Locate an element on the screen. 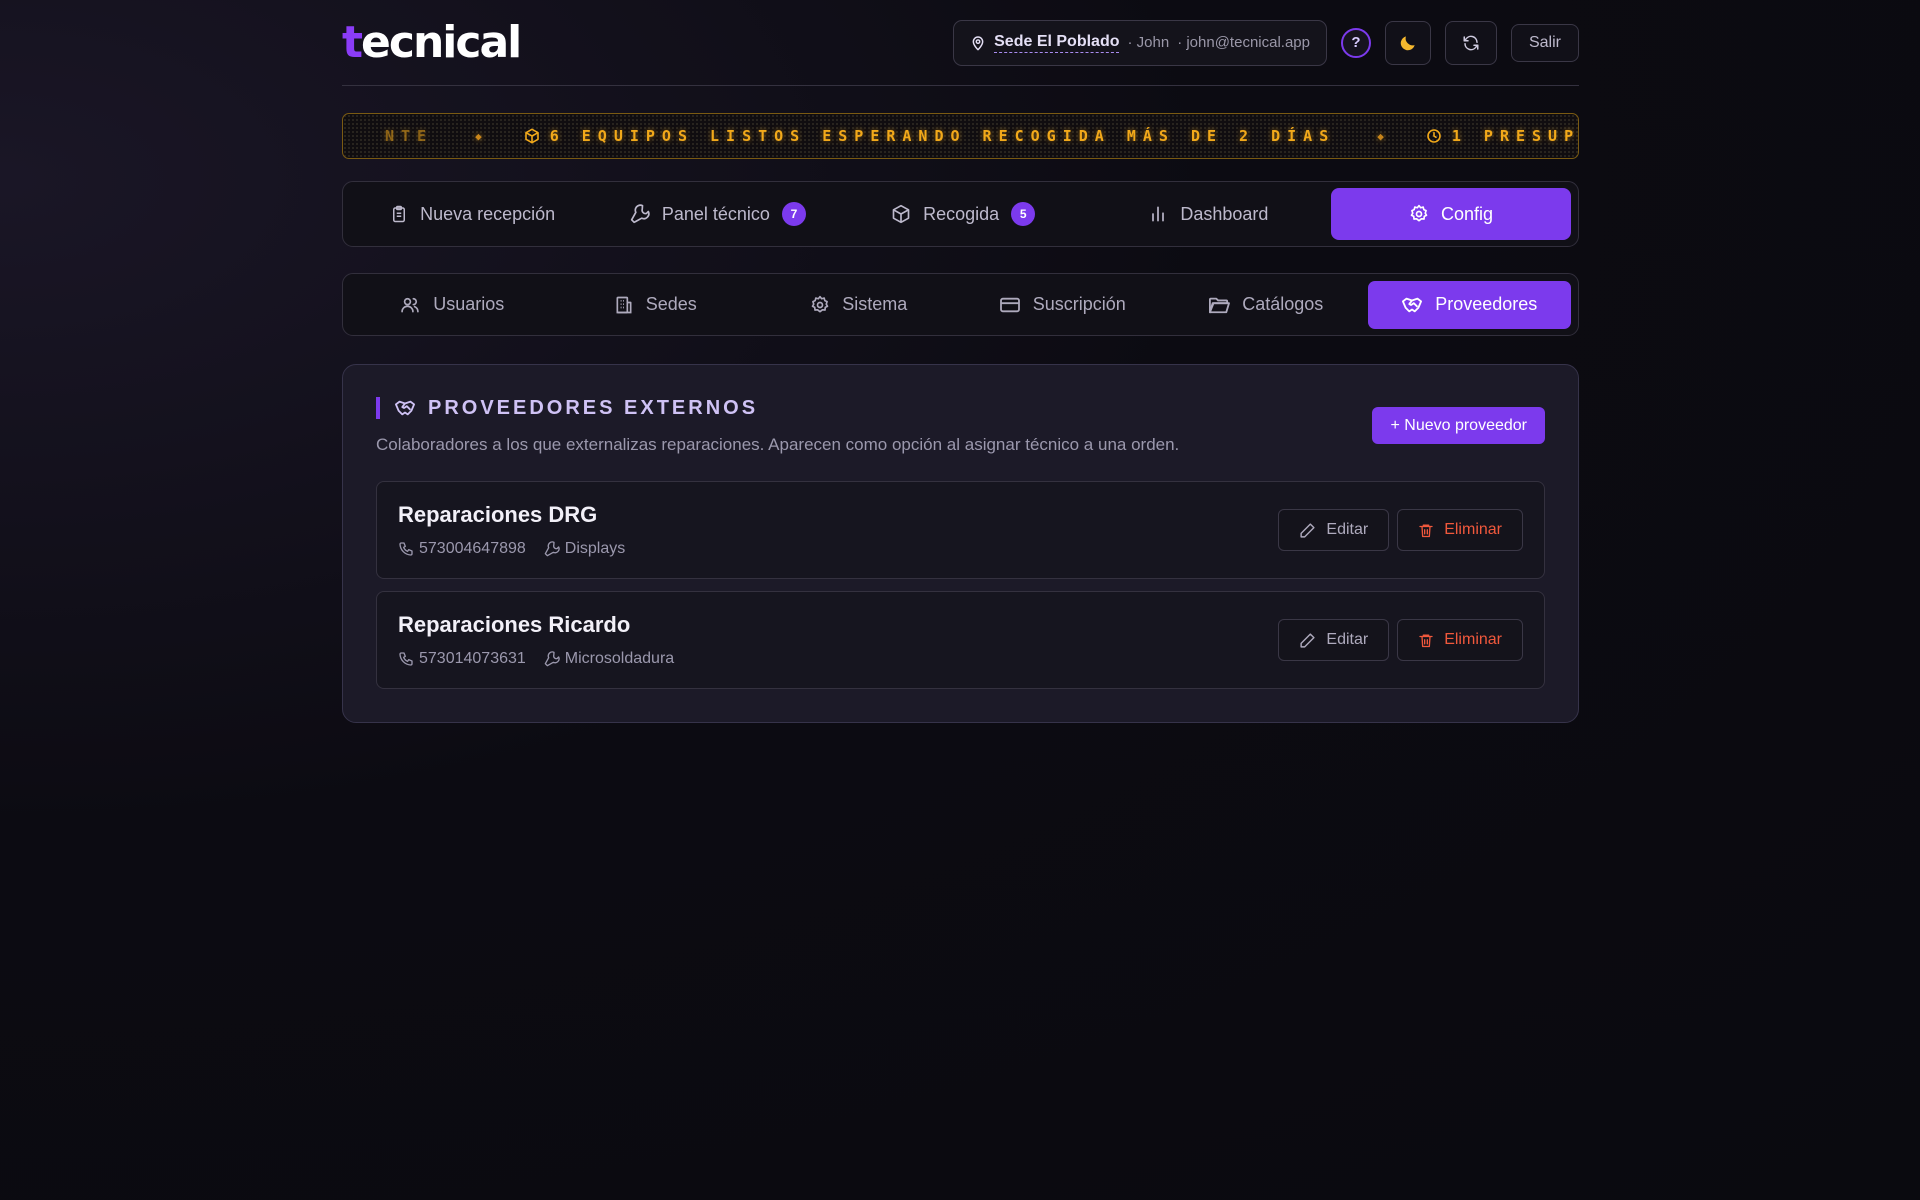  provider-specialty: Displays is located at coordinates (584, 549).